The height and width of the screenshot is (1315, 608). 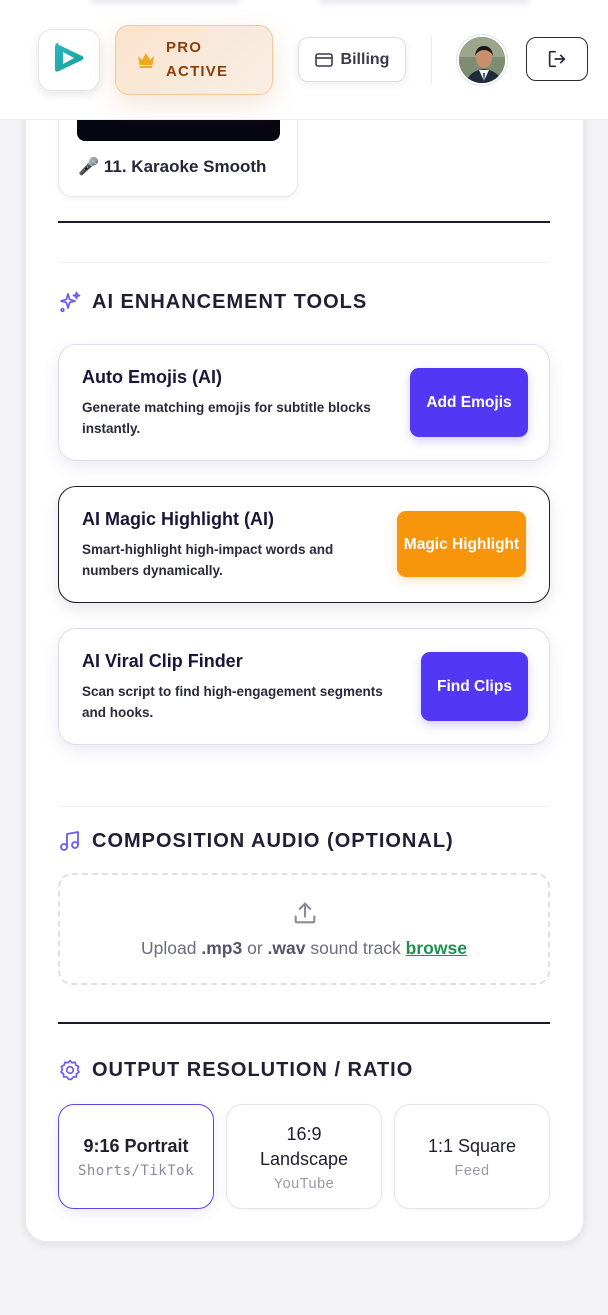 I want to click on upload-icon, so click(x=305, y=915).